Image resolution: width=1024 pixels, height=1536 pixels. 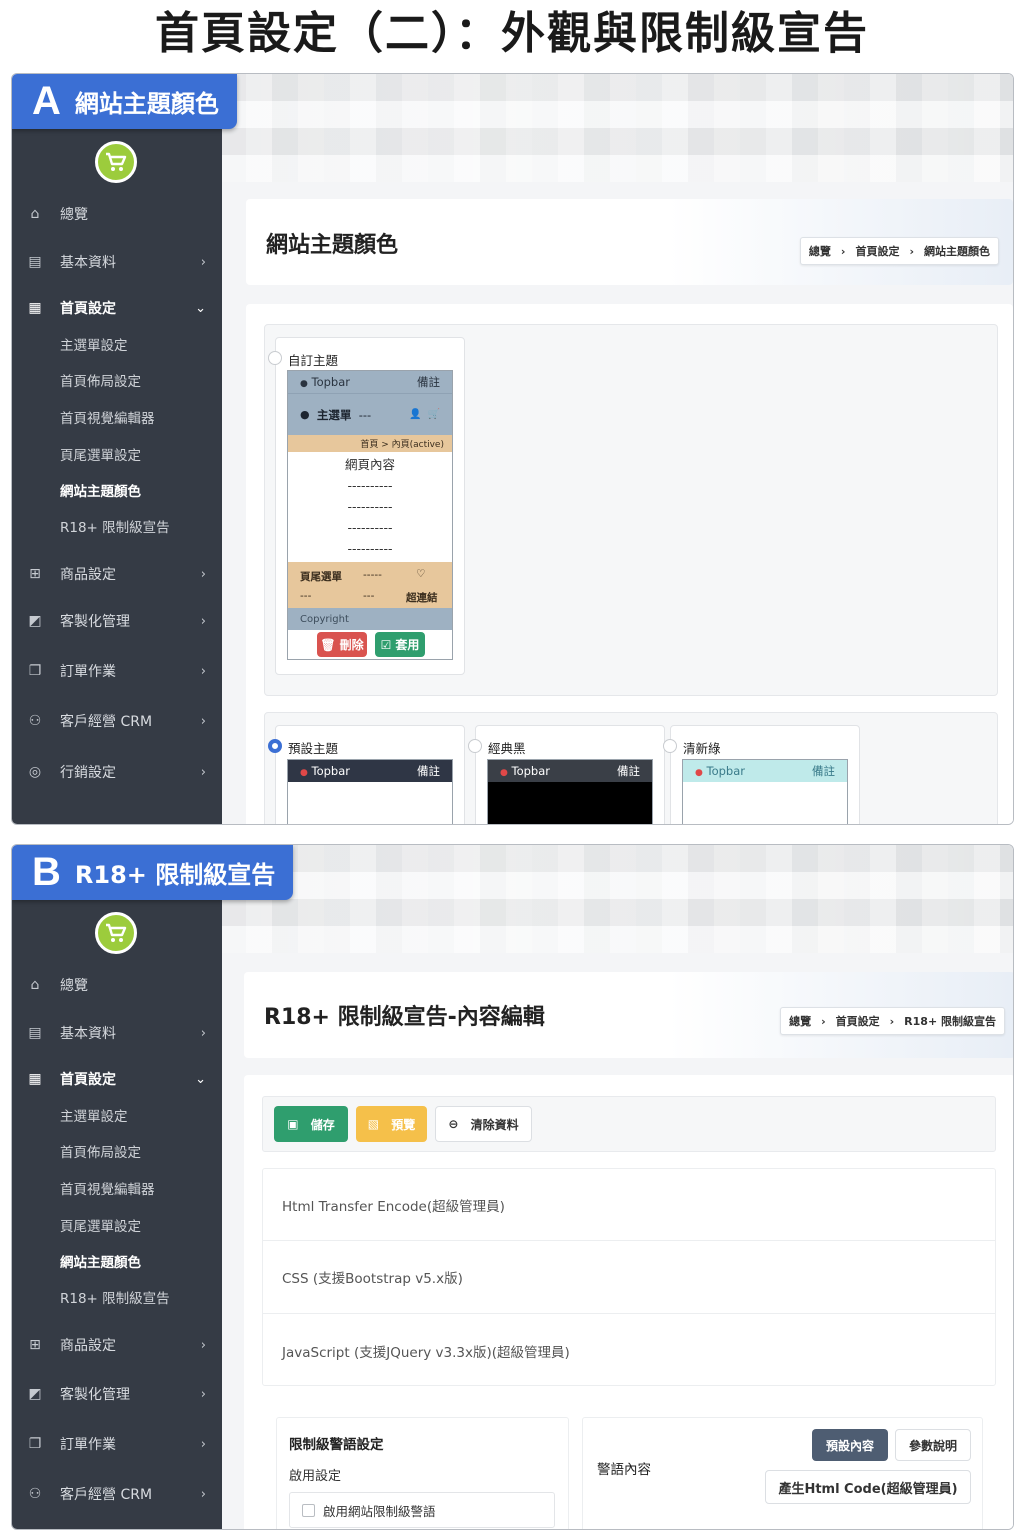 I want to click on default-content-button: 預設內容, so click(x=850, y=1445).